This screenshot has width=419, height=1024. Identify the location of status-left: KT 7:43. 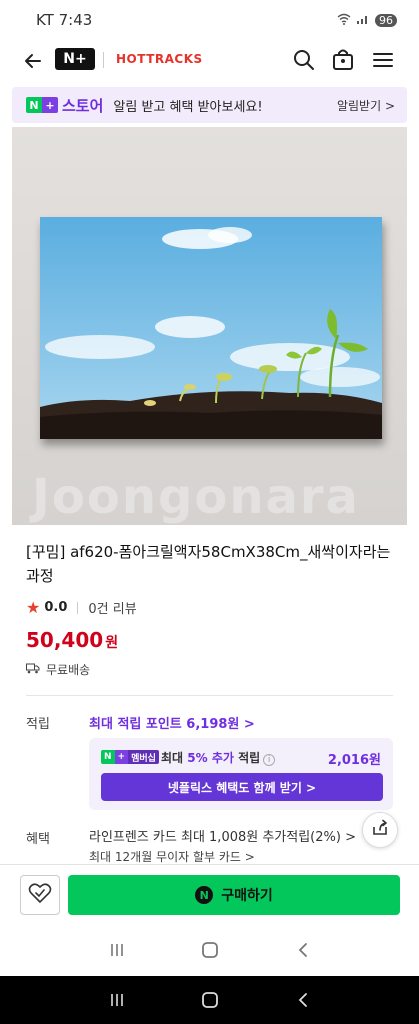
(64, 20).